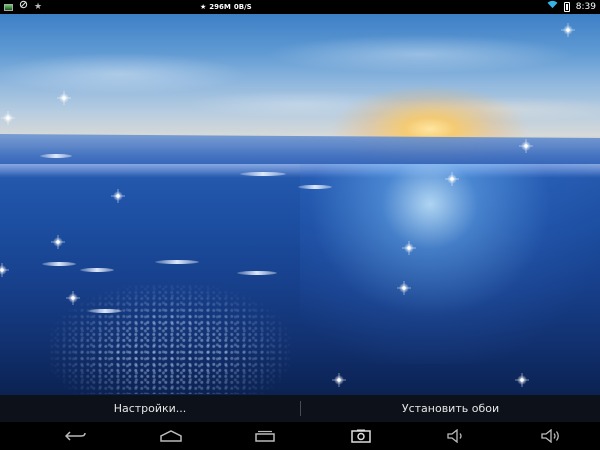  I want to click on status-bar-notifications: ★, so click(23, 7).